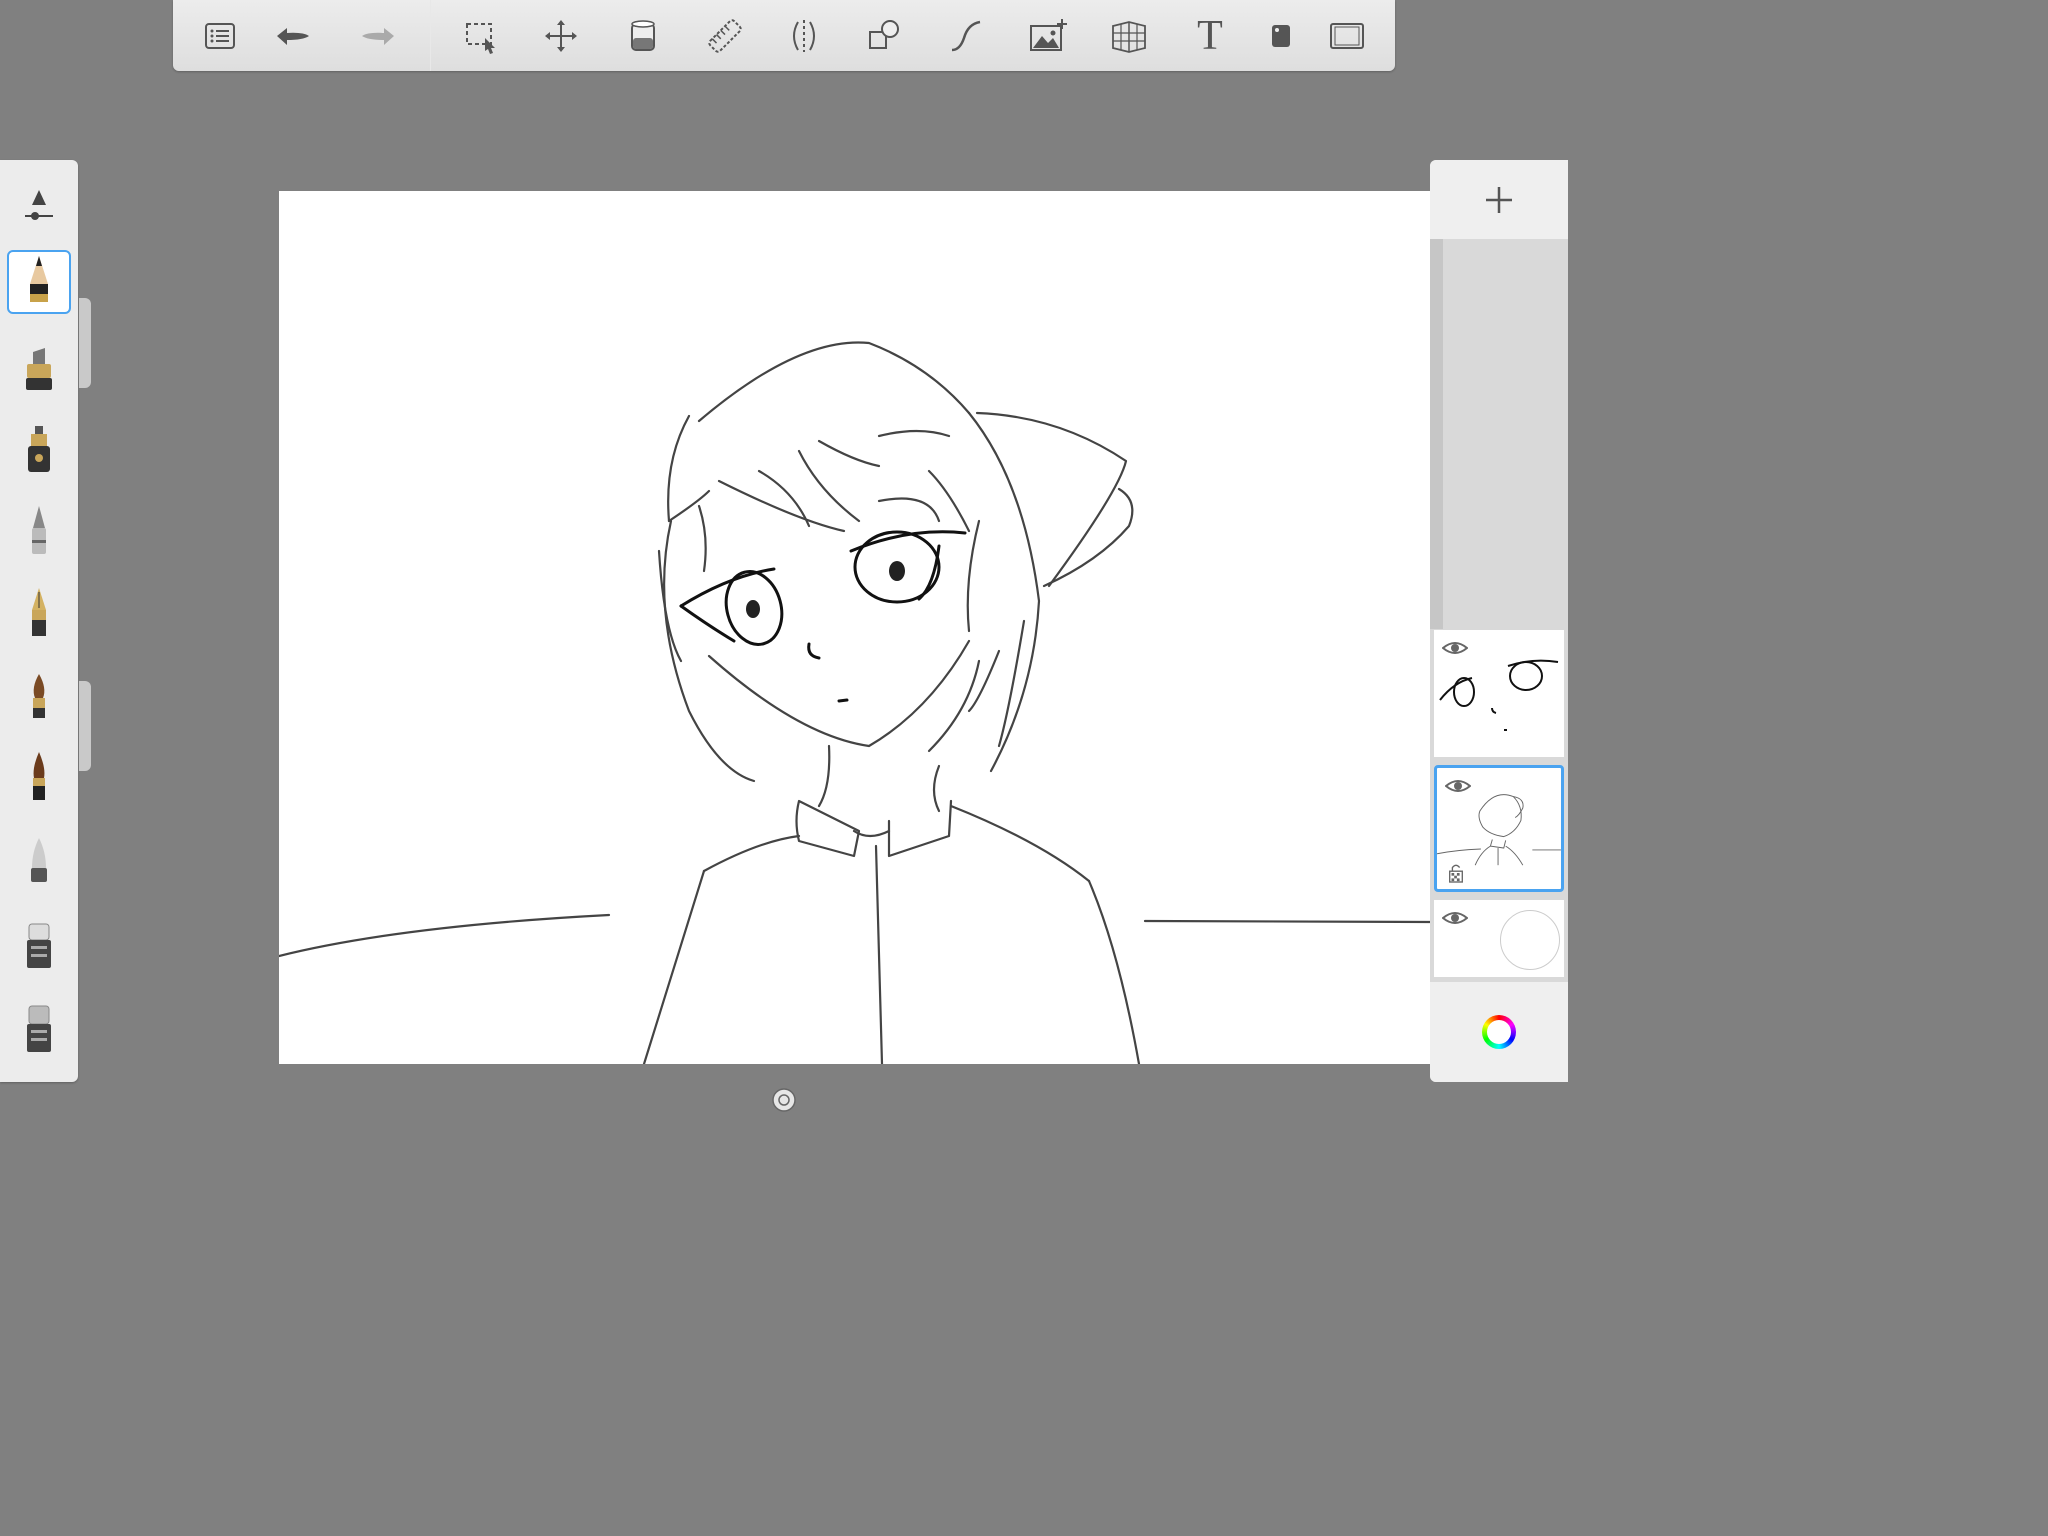 The height and width of the screenshot is (1536, 2048). I want to click on color-wheel-icon, so click(1499, 1032).